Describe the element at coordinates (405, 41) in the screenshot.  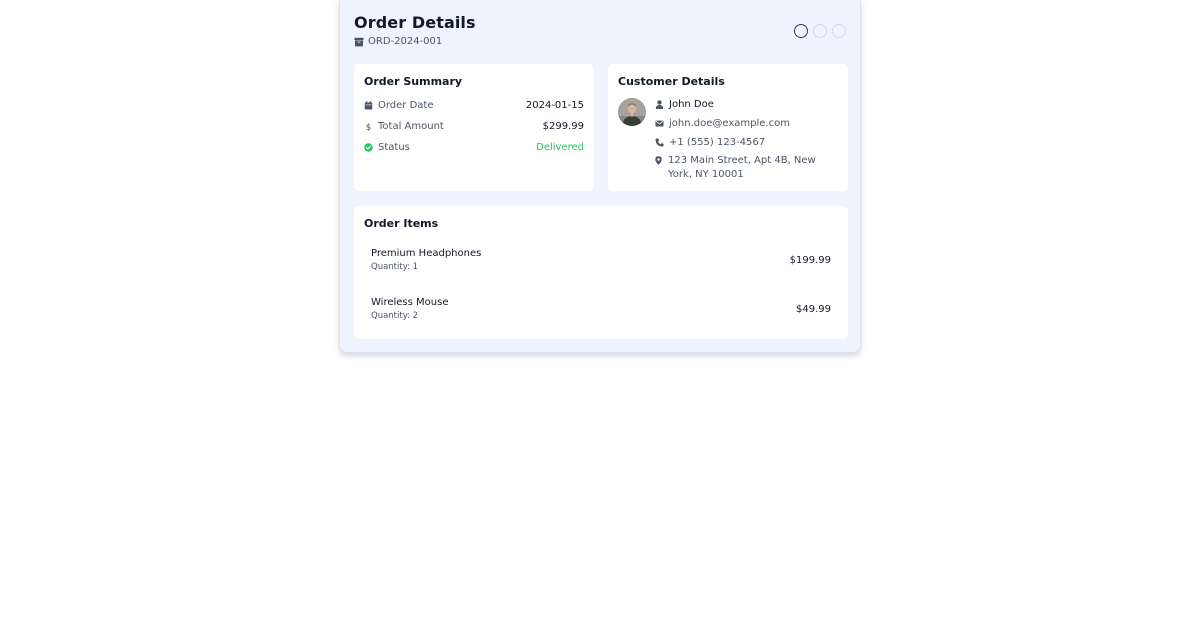
I see `order-id-text: ORD-2024-001` at that location.